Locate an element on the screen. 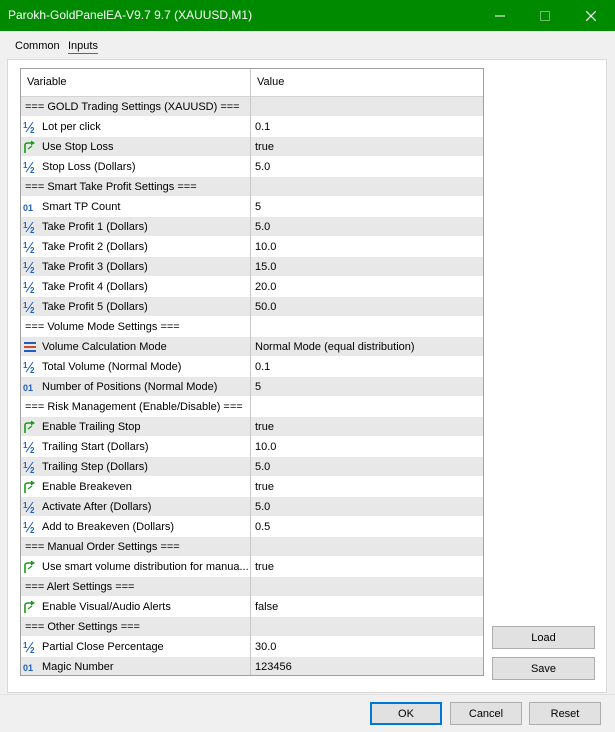 The width and height of the screenshot is (615, 732). tab-inputs: Inputs is located at coordinates (83, 47).